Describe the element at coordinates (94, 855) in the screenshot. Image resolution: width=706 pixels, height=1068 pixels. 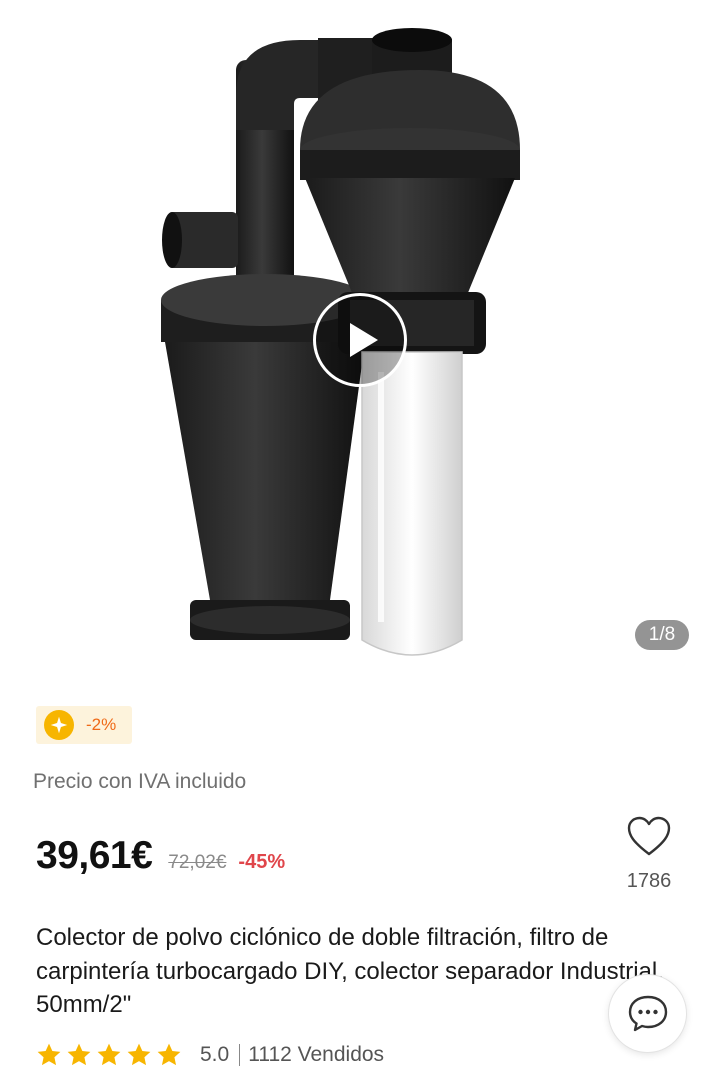
I see `current-price: 39,61€` at that location.